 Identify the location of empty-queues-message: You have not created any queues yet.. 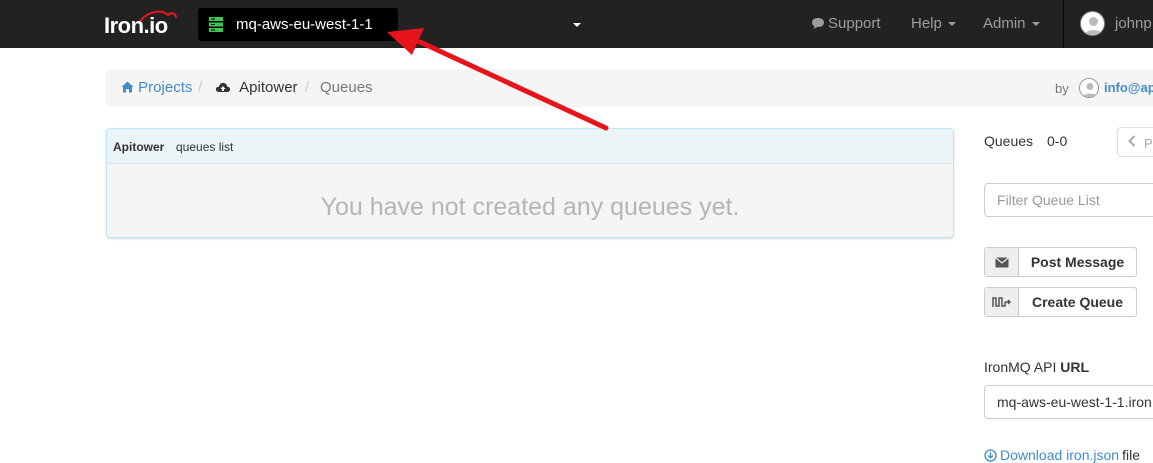
(530, 207).